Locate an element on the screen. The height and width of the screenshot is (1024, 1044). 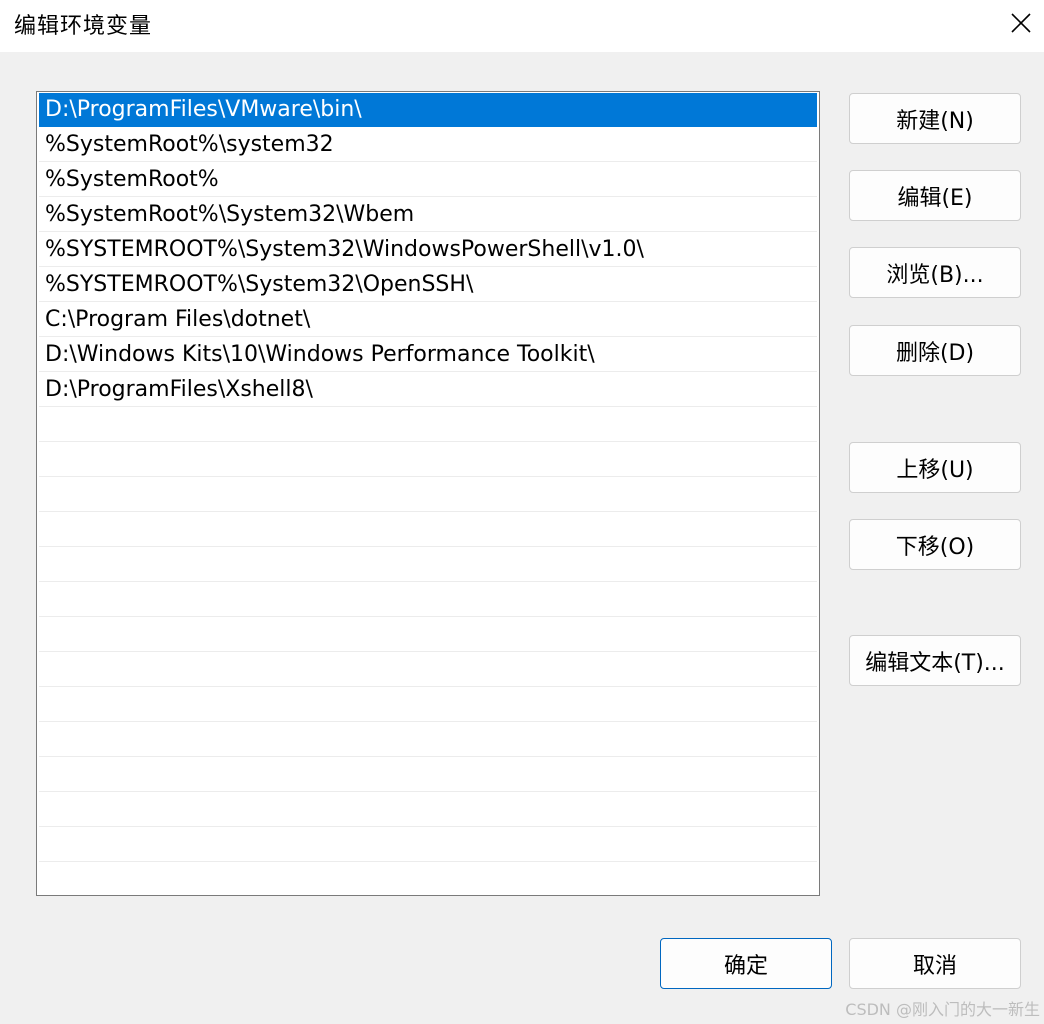
new-button: 新建(N) is located at coordinates (935, 118).